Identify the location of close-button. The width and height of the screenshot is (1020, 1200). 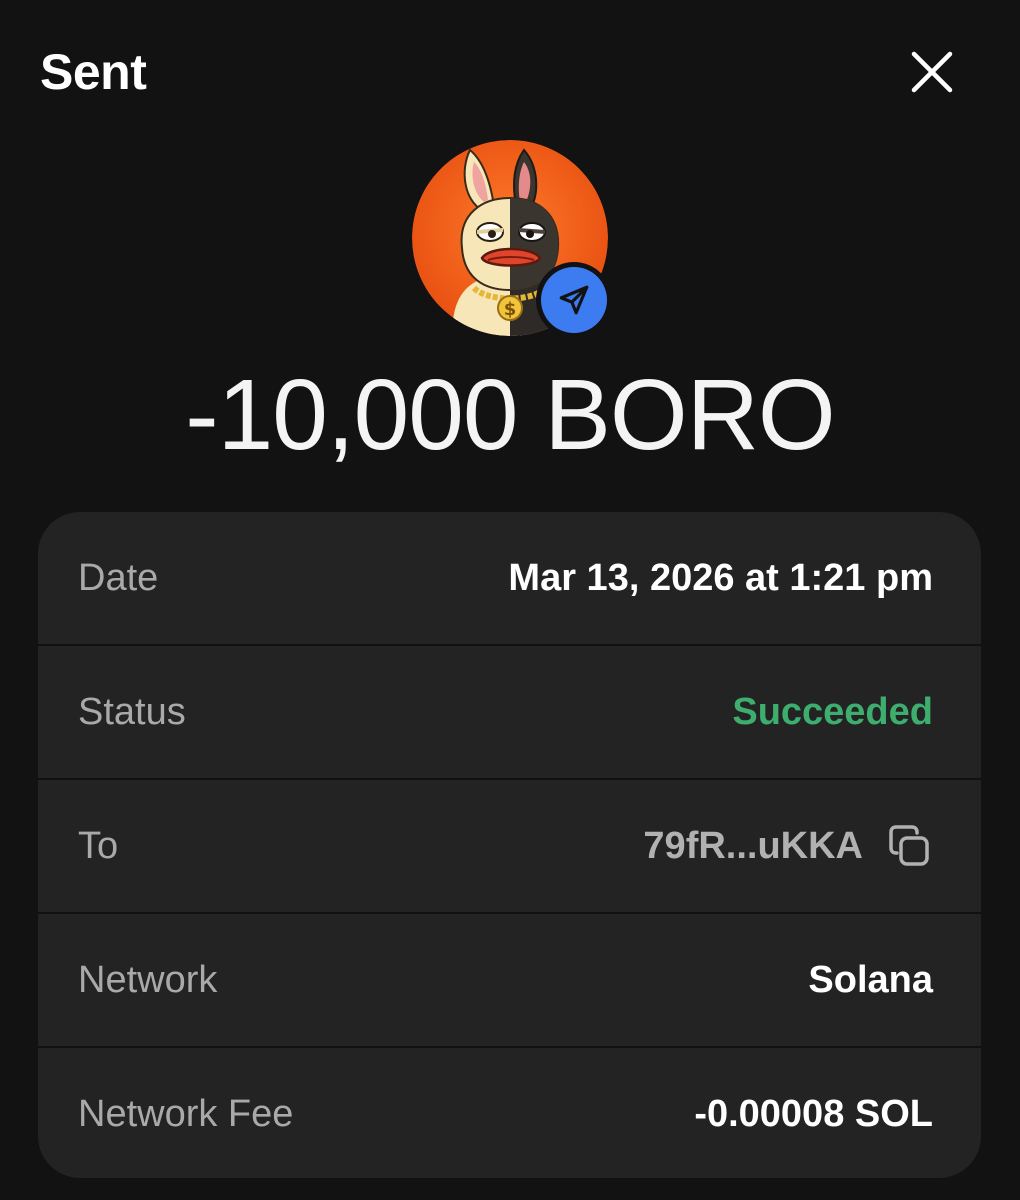
(932, 72).